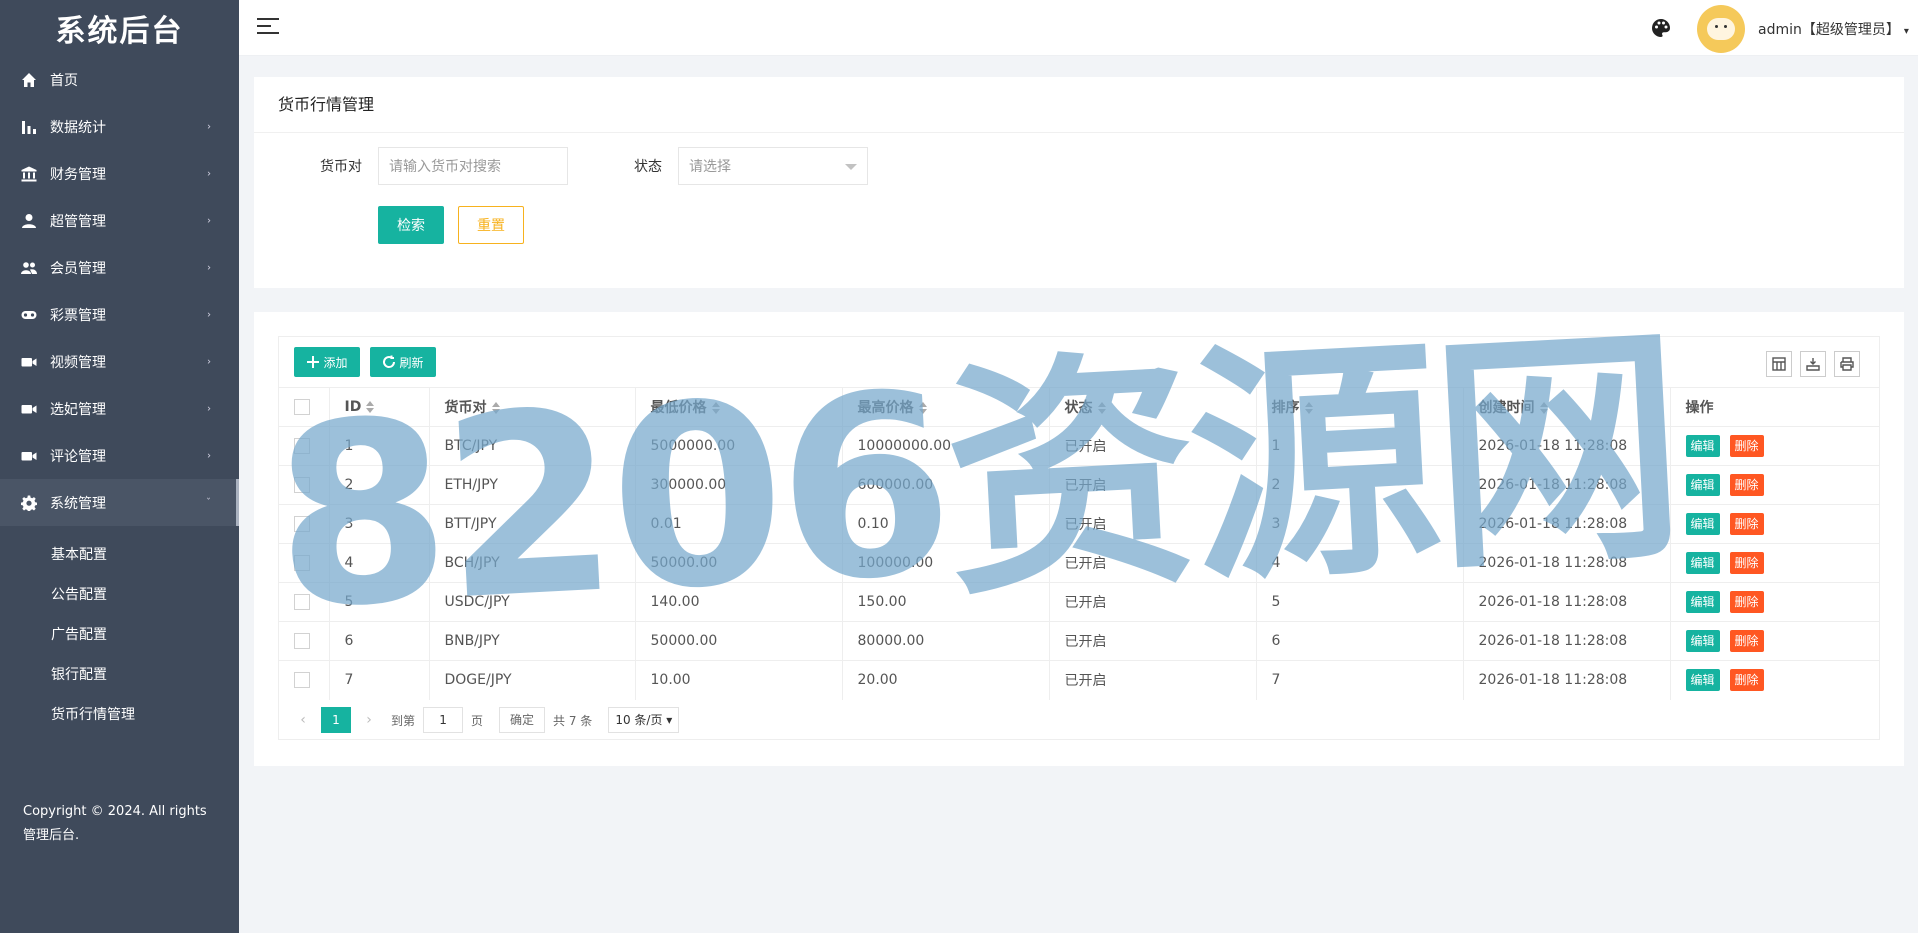 The image size is (1918, 933). What do you see at coordinates (379, 602) in the screenshot?
I see `cell-id: 5` at bounding box center [379, 602].